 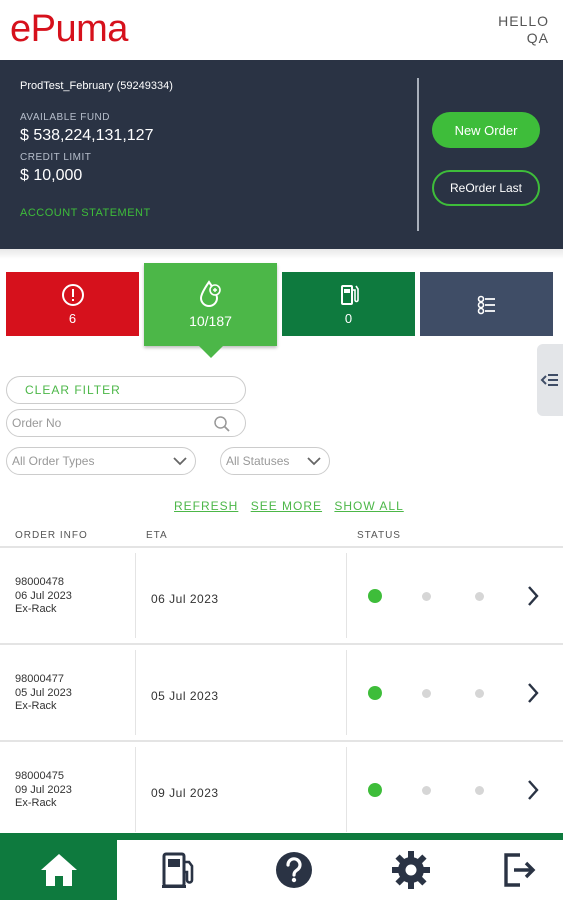 I want to click on nav-fuel-station, so click(x=179, y=870).